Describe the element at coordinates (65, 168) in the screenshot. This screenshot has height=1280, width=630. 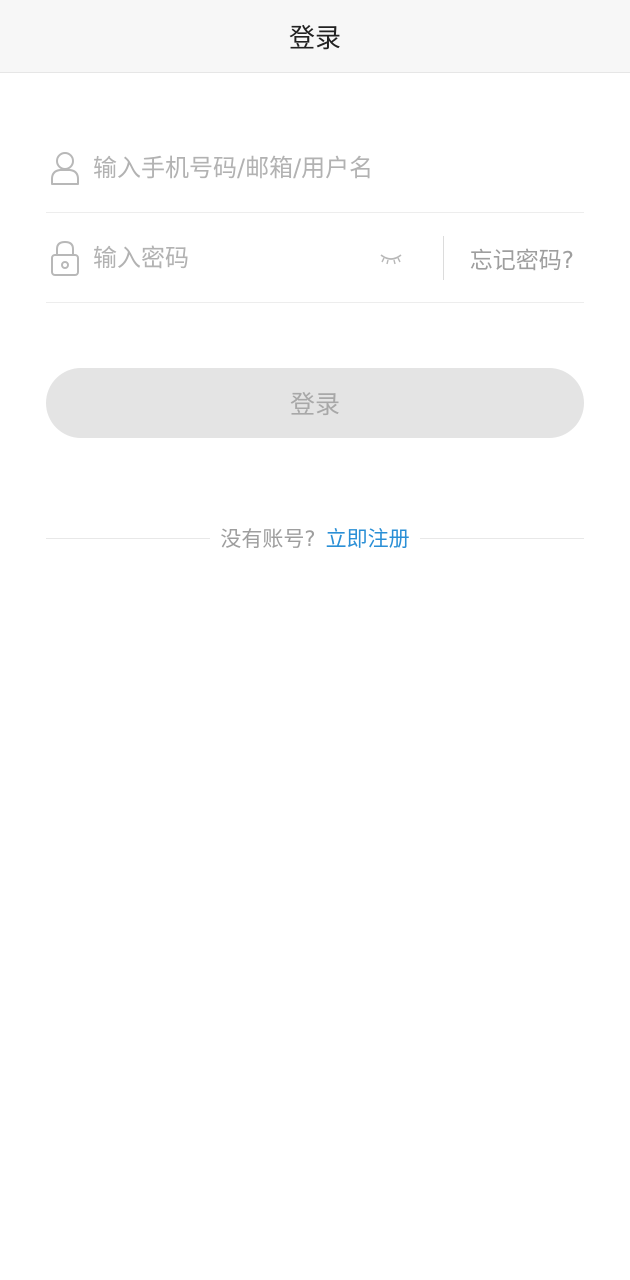
I see `user-icon` at that location.